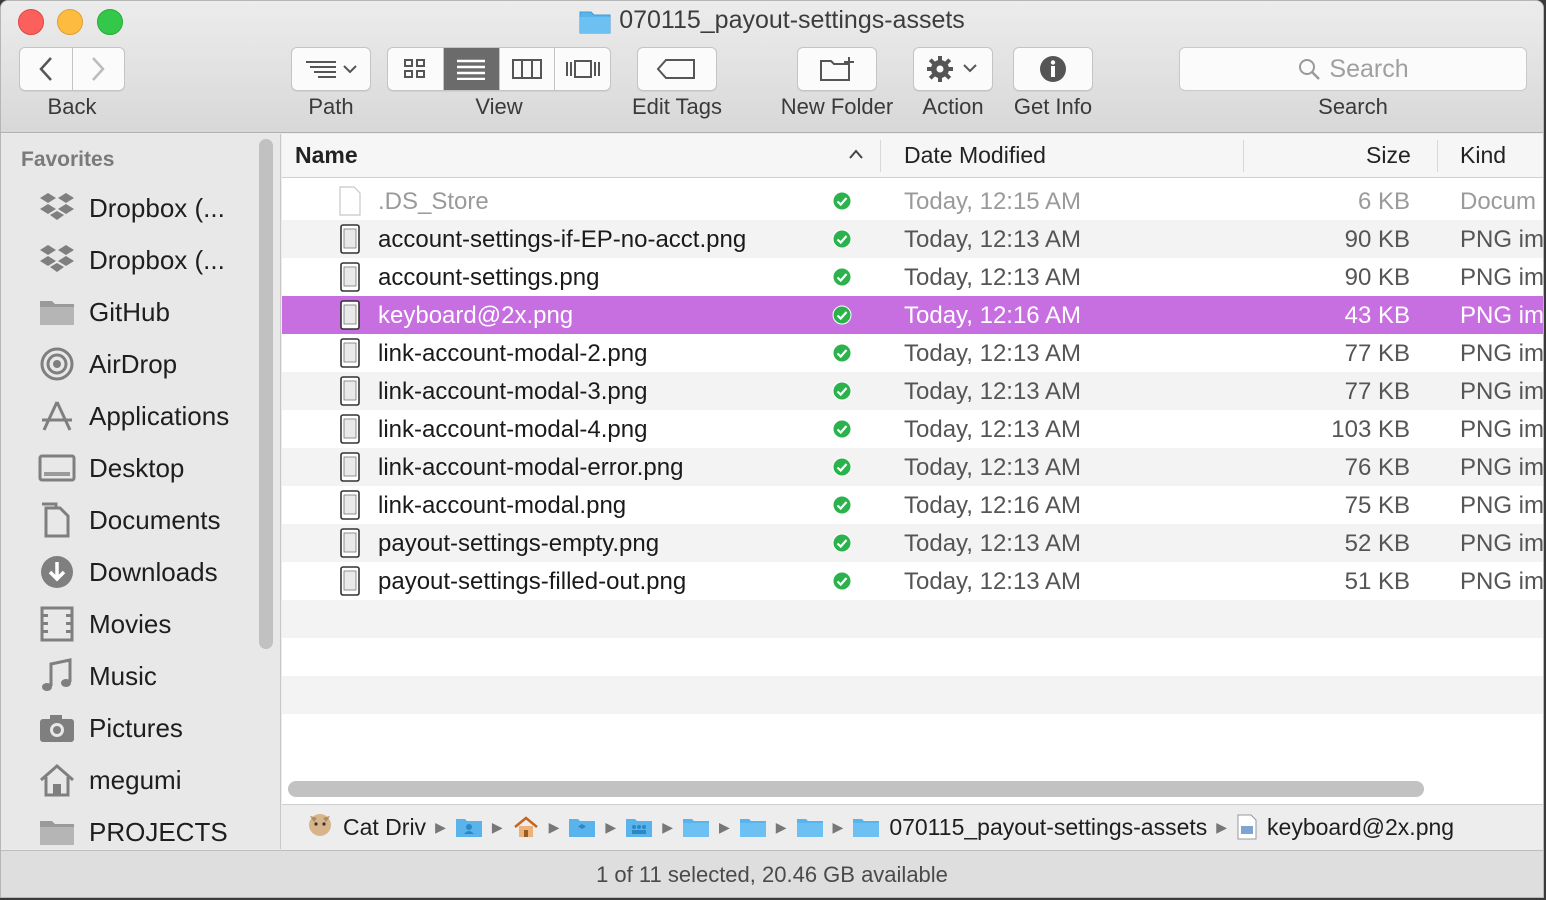 Image resolution: width=1546 pixels, height=900 pixels. Describe the element at coordinates (1388, 155) in the screenshot. I see `column-size-header: Size` at that location.